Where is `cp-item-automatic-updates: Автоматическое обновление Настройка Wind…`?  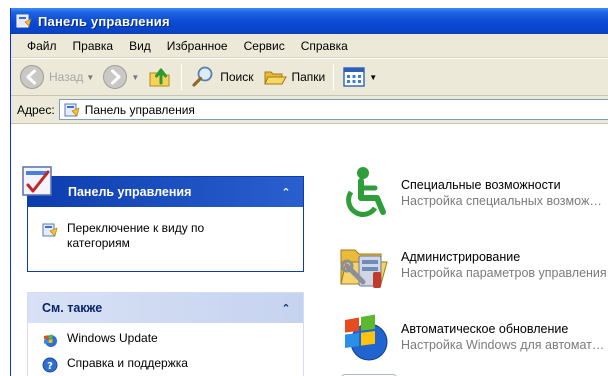 cp-item-automatic-updates: Автоматическое обновление Настройка Wind… is located at coordinates (470, 337).